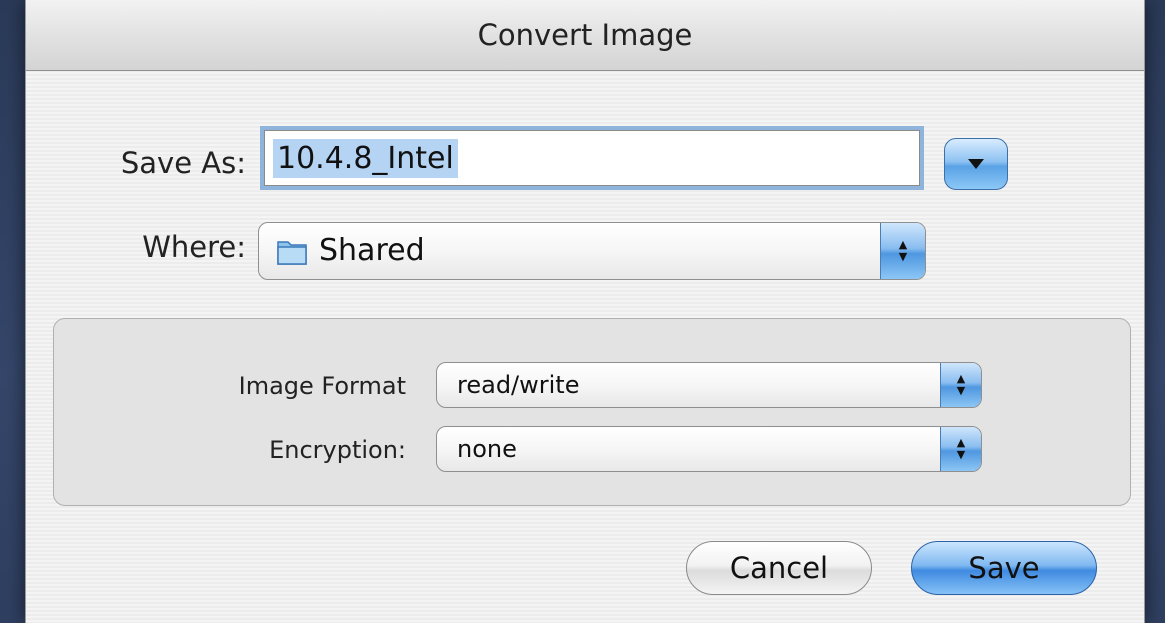 Image resolution: width=1165 pixels, height=623 pixels. I want to click on where-popup: Shared ▲ ▼, so click(592, 251).